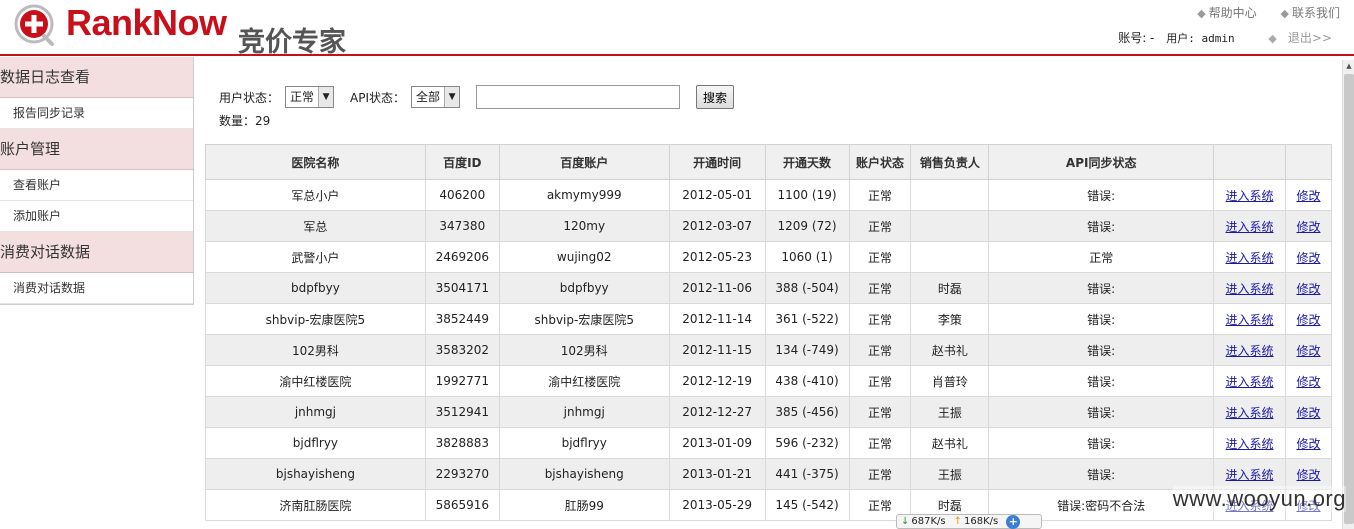  I want to click on cell-baidu-account: bdpfbyy, so click(584, 288).